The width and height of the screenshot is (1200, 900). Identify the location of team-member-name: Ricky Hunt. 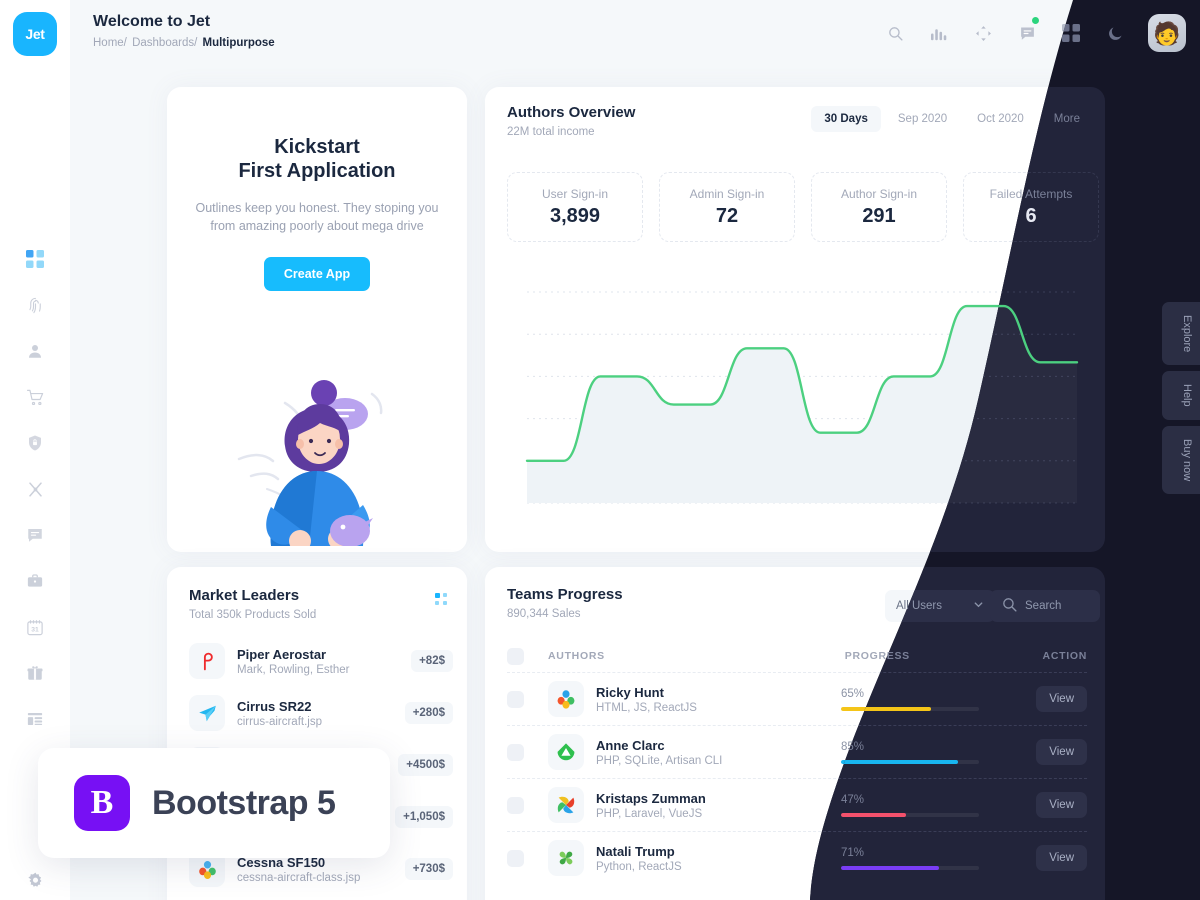
(630, 692).